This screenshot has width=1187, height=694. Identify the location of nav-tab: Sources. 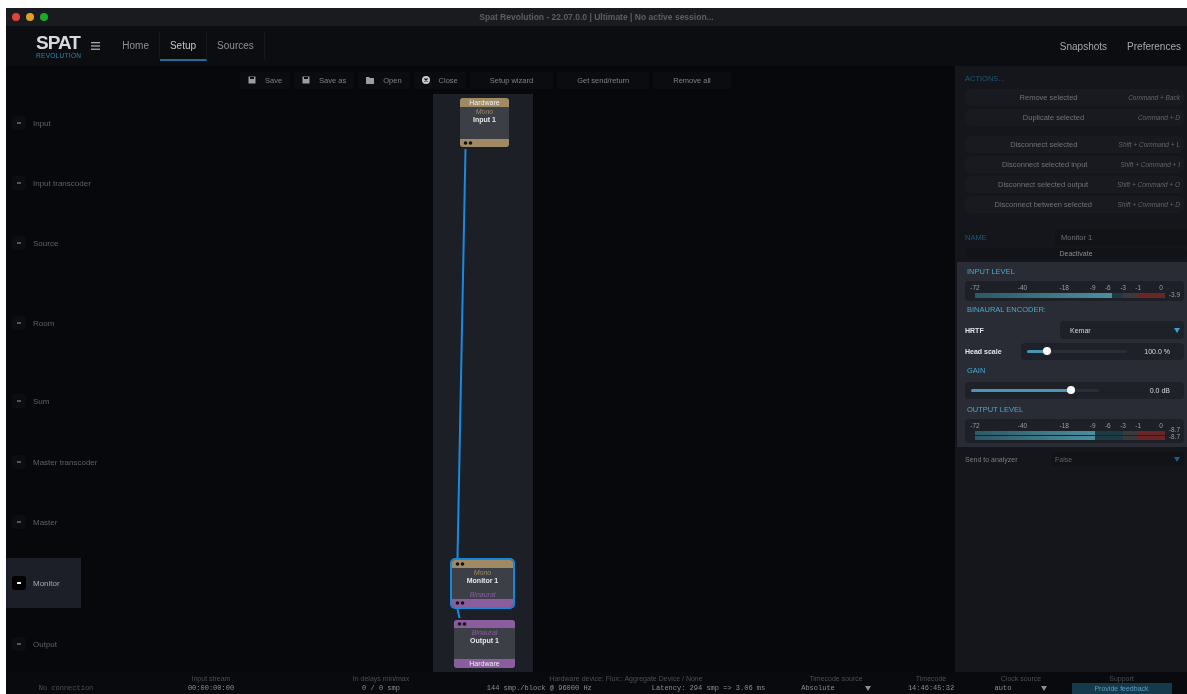
(236, 46).